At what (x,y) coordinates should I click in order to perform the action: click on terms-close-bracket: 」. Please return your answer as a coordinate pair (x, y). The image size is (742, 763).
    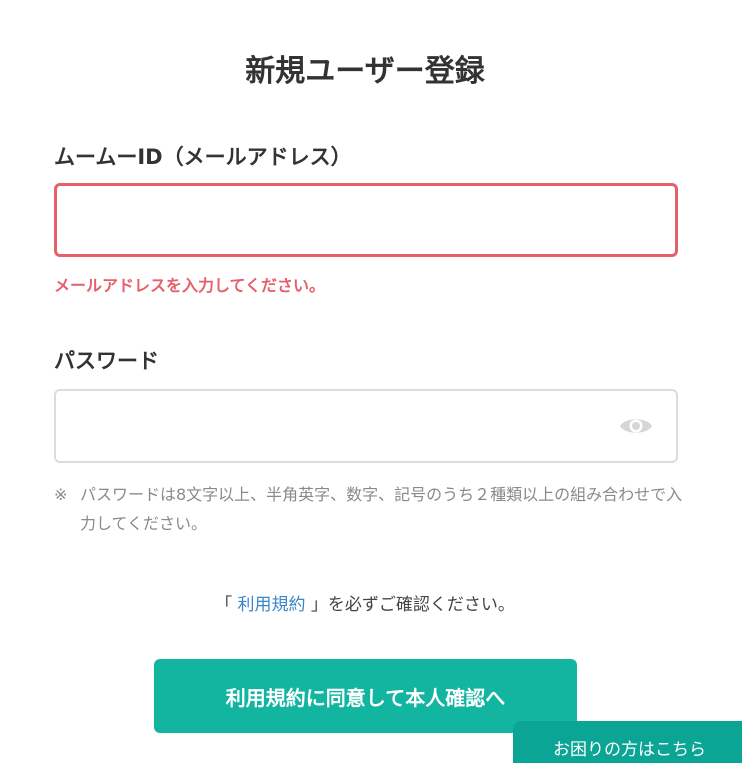
    Looking at the image, I should click on (316, 605).